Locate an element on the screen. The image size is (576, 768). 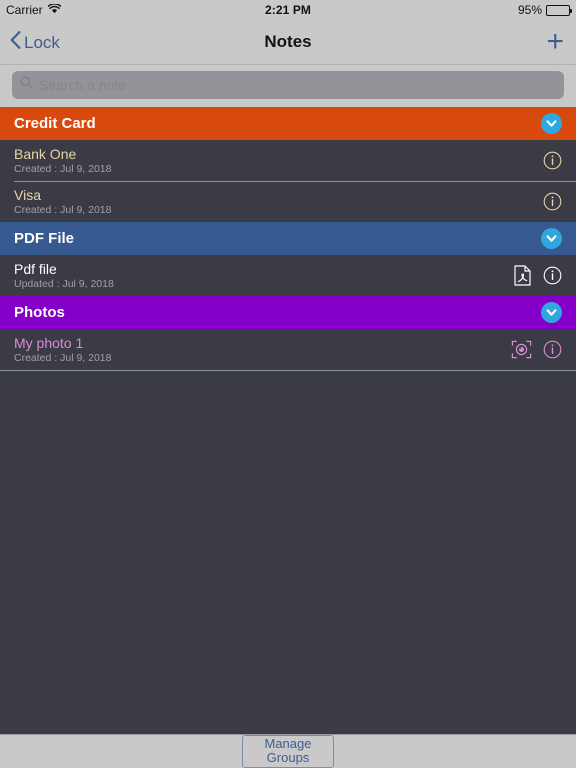
back-button: Lock is located at coordinates (35, 42).